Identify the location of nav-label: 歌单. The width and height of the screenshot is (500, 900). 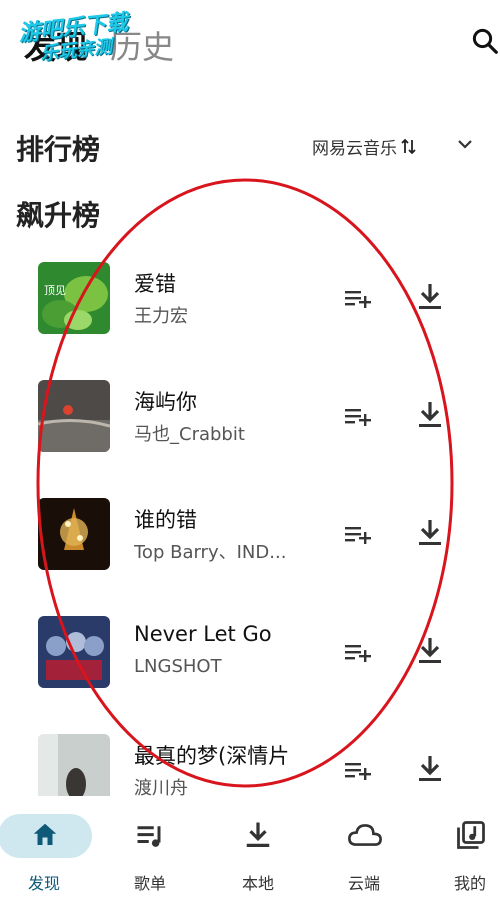
(149, 883).